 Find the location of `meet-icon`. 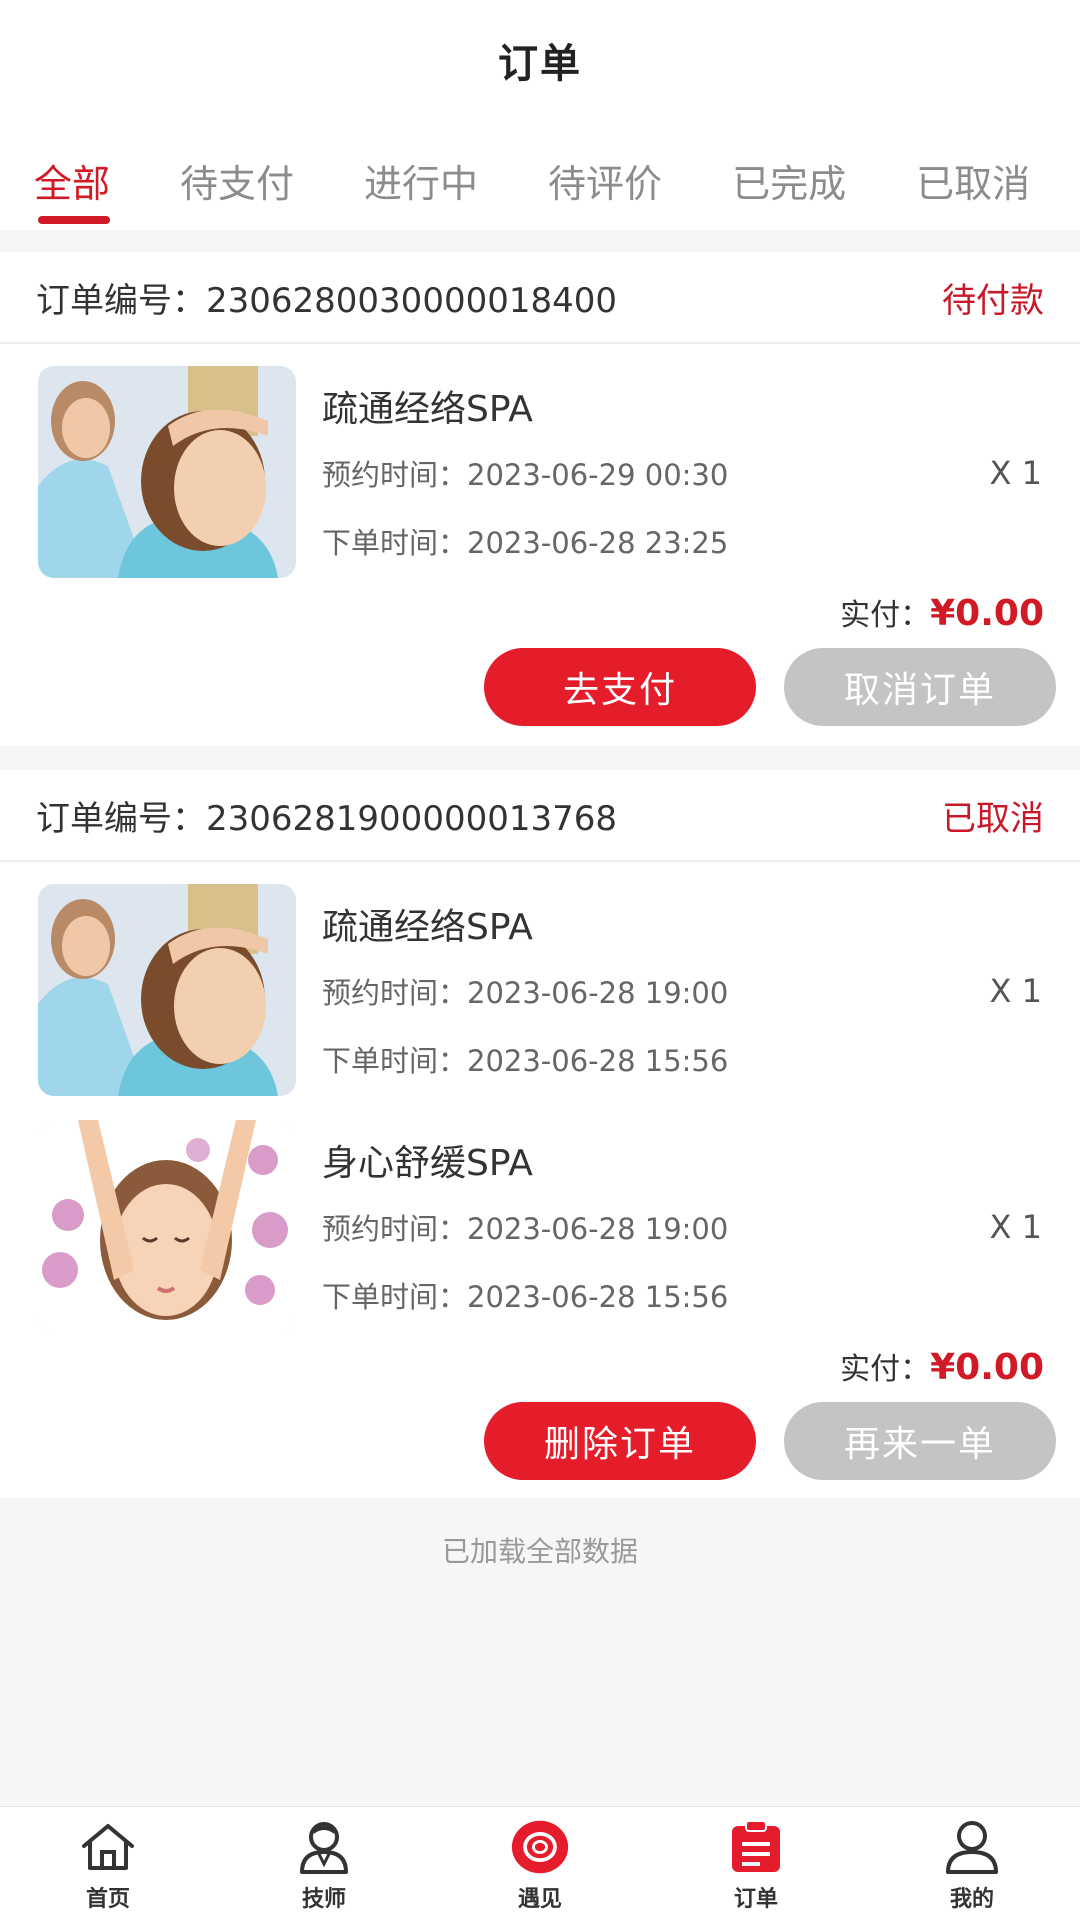

meet-icon is located at coordinates (540, 1847).